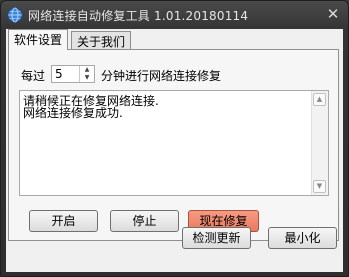  Describe the element at coordinates (73, 113) in the screenshot. I see `log-line: 网络连接修复成功.` at that location.